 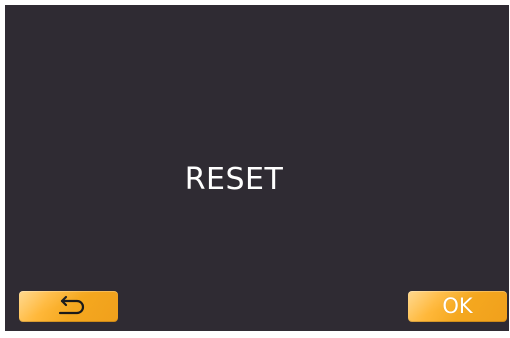 I want to click on ok-button: OK, so click(x=457, y=306).